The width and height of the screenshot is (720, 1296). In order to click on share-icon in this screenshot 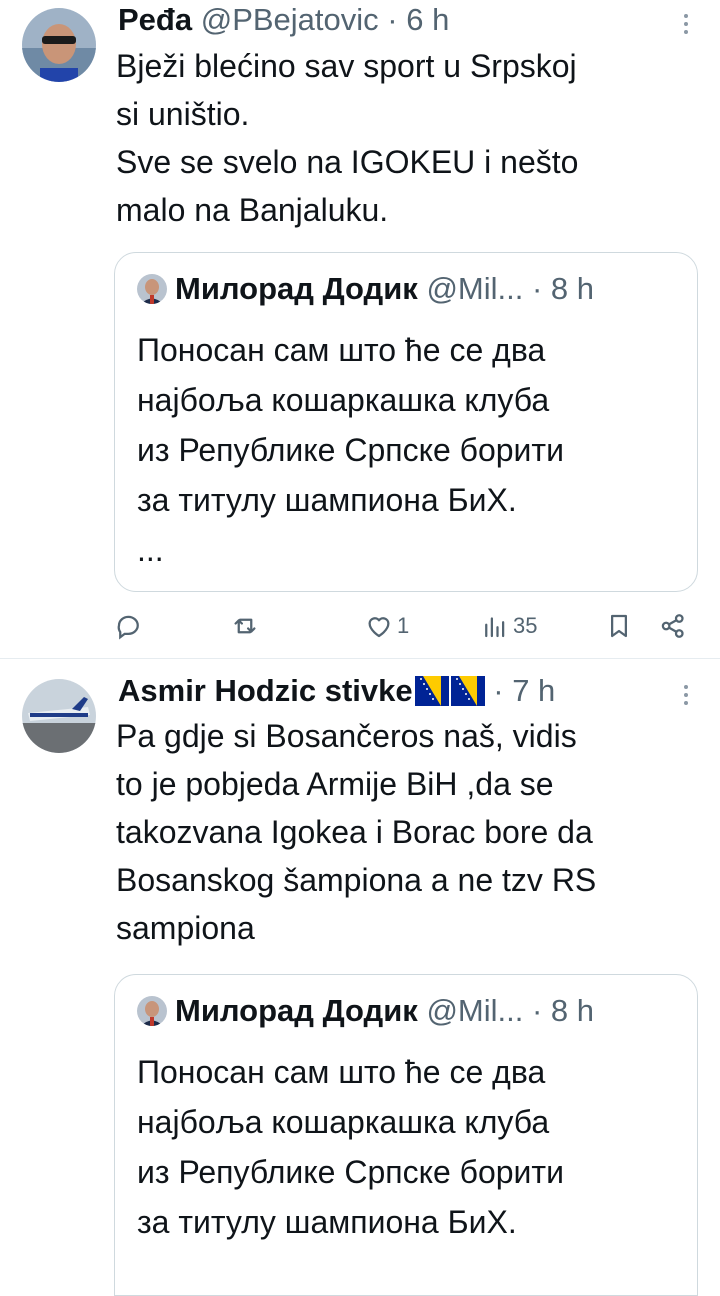, I will do `click(672, 626)`.